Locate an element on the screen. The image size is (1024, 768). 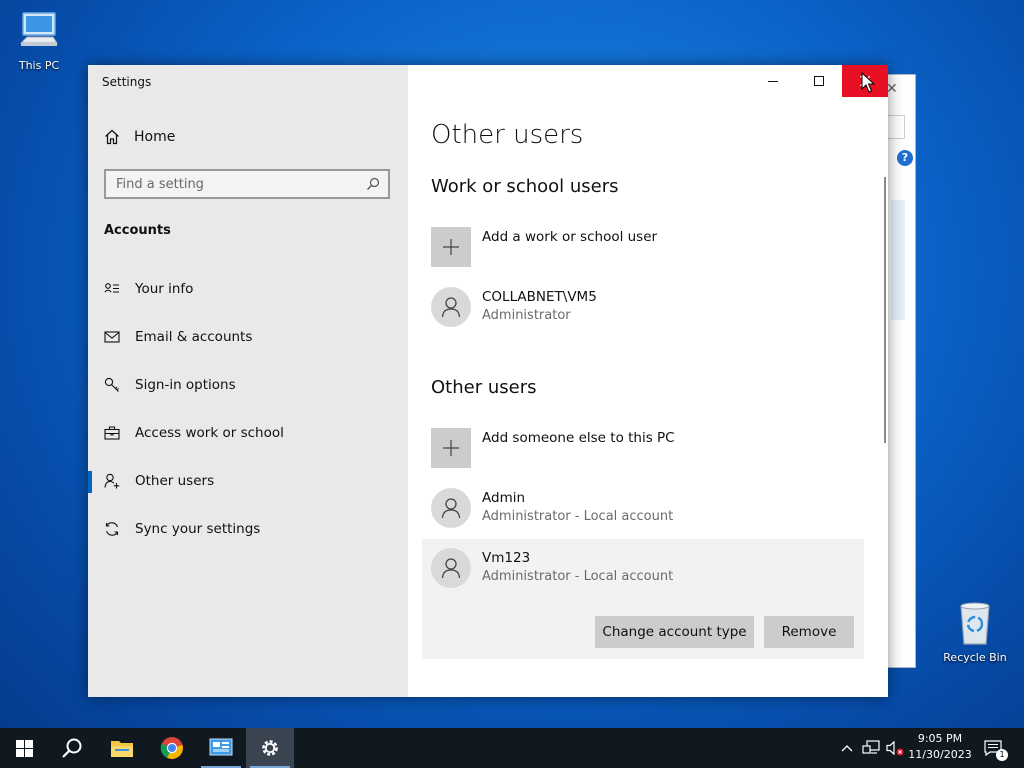
desktop-icon-recycle-bin: Recycle Bin is located at coordinates (975, 632).